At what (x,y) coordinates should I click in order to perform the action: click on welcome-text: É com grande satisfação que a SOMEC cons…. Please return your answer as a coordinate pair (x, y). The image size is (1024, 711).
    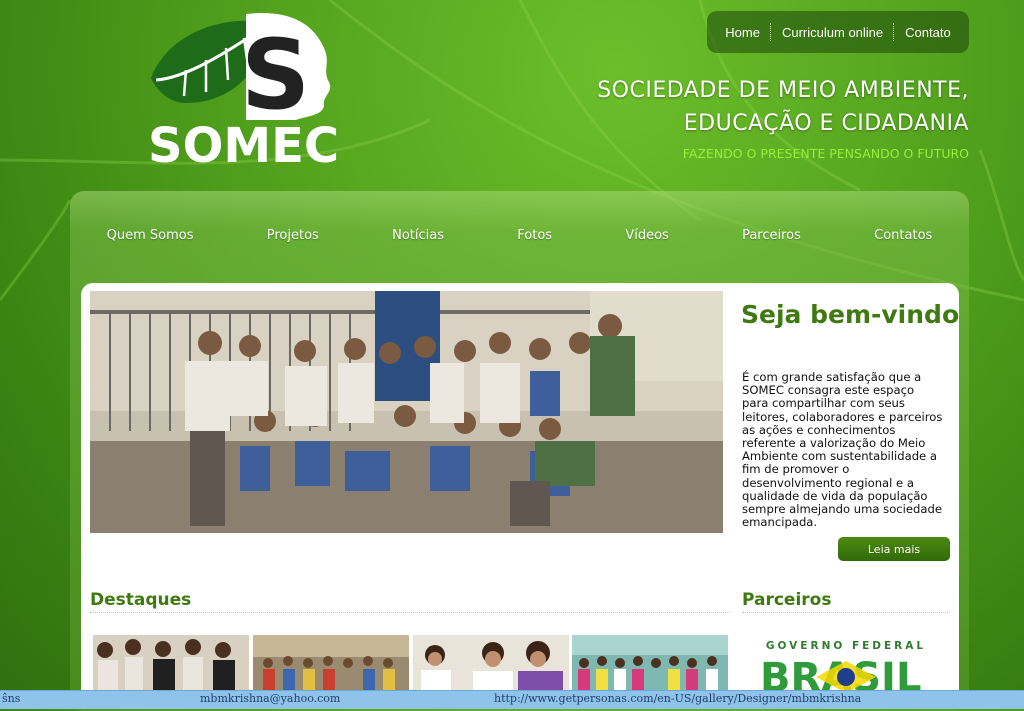
    Looking at the image, I should click on (849, 450).